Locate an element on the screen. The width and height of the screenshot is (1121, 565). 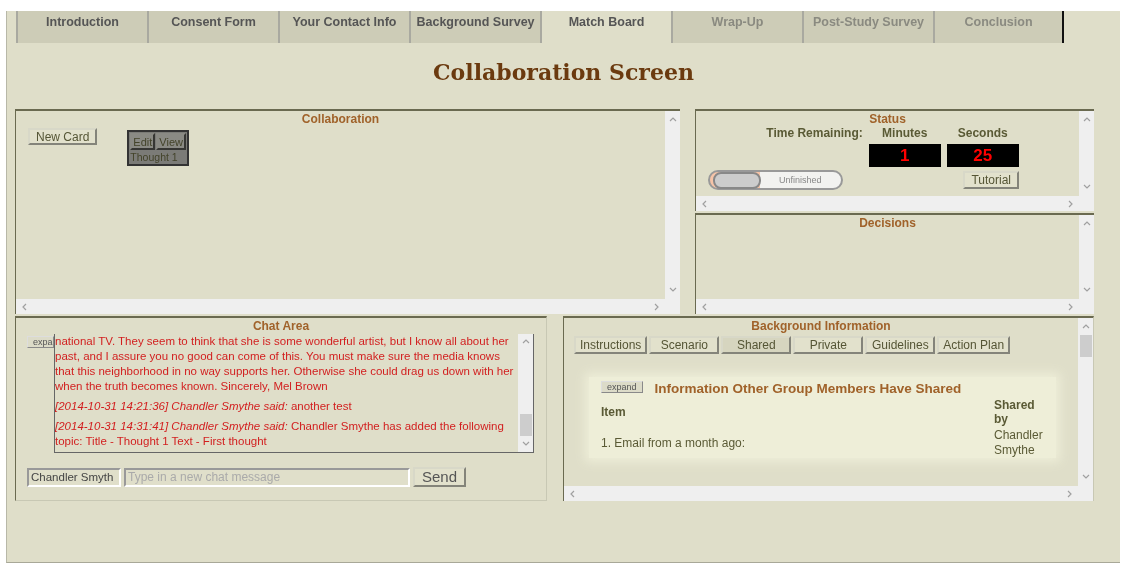
tab: Guidelines is located at coordinates (900, 345).